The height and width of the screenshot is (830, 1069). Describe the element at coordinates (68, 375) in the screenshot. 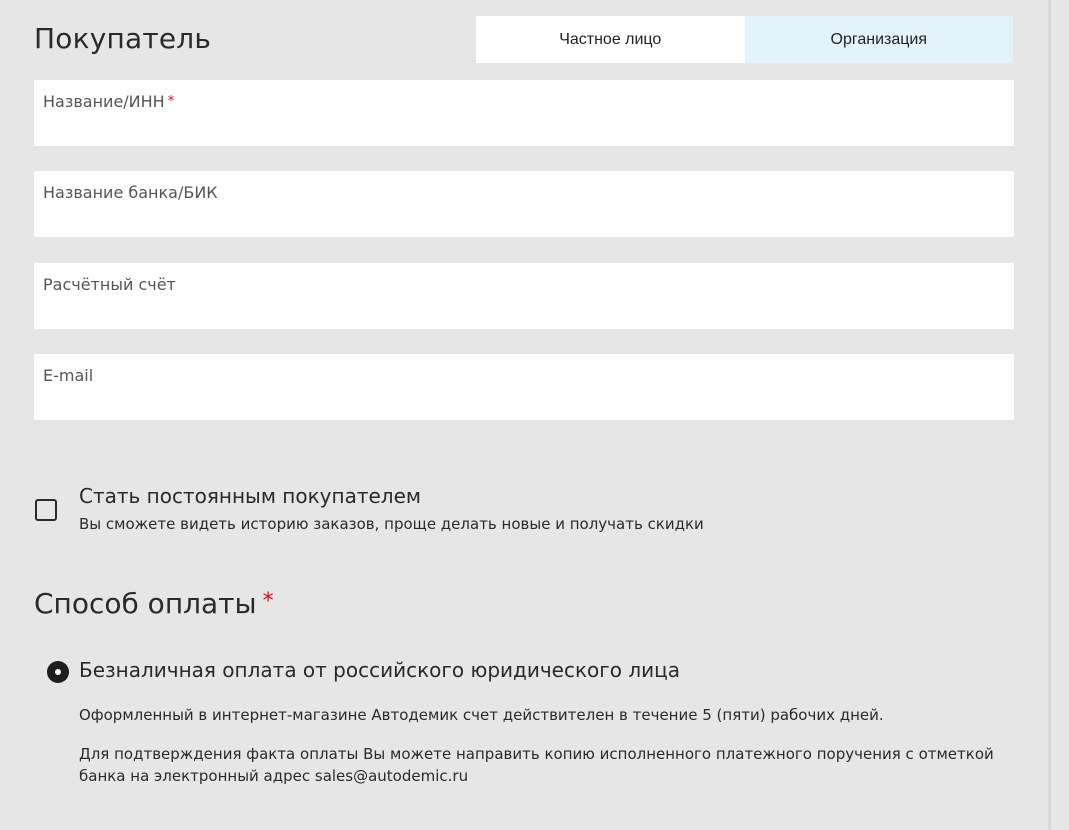

I see `email-label: E-mail` at that location.